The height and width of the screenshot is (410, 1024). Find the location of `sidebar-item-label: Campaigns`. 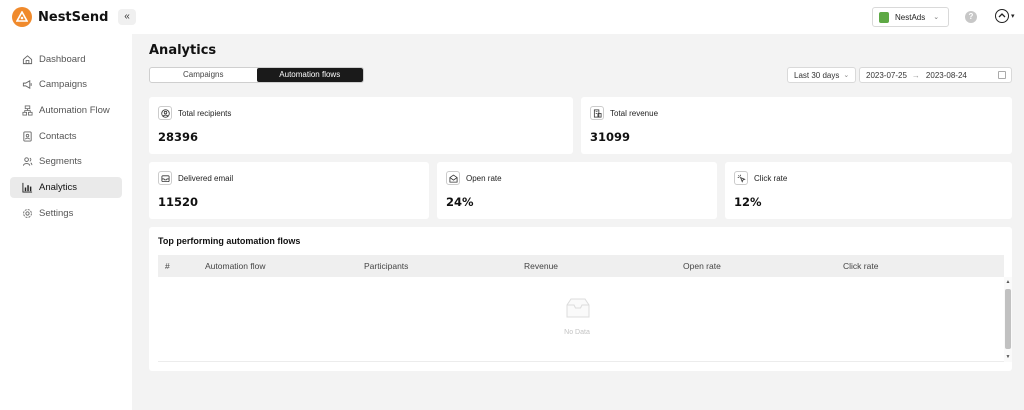

sidebar-item-label: Campaigns is located at coordinates (63, 84).